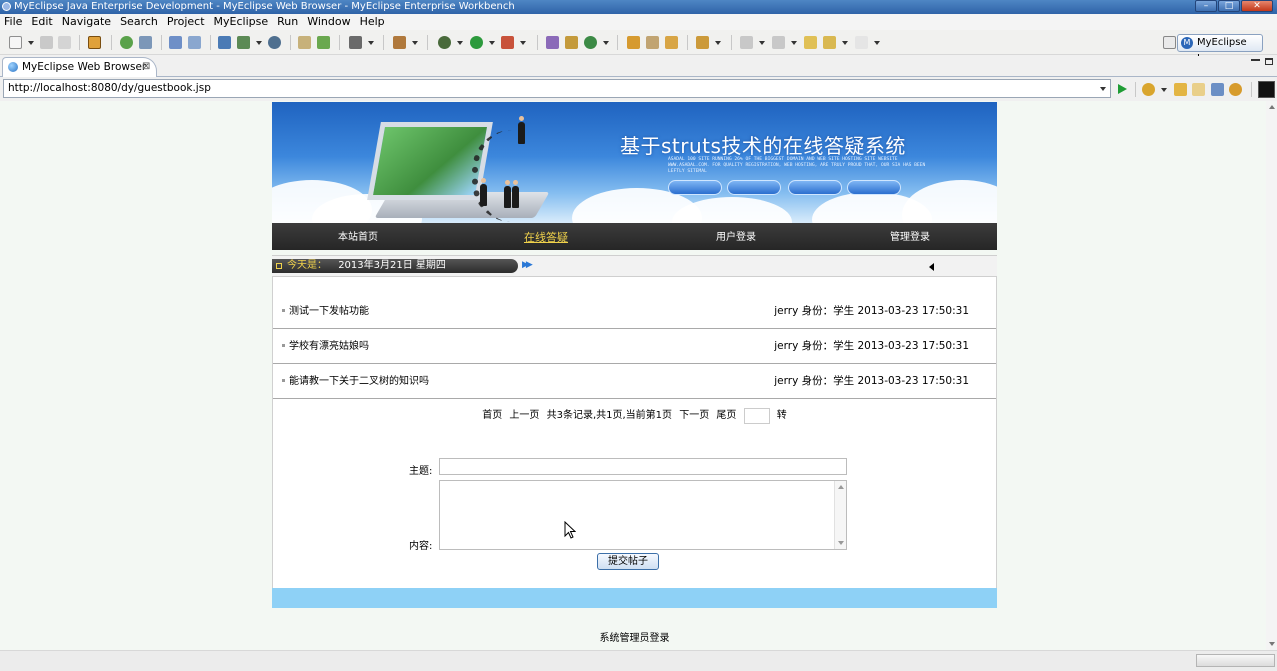 The width and height of the screenshot is (1277, 671). I want to click on debug-icon, so click(126, 42).